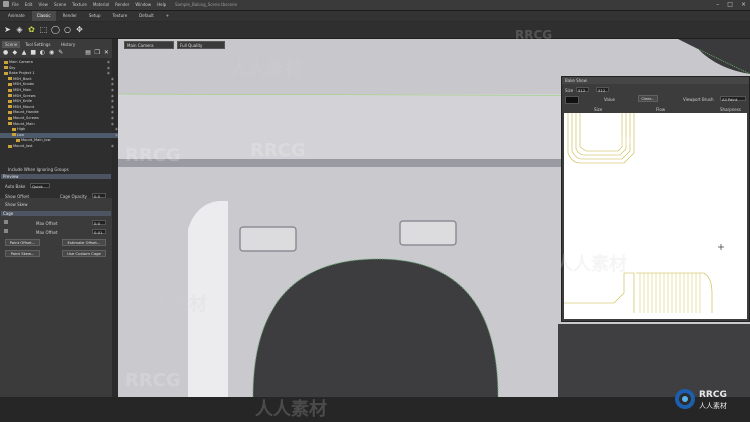  I want to click on tree-item-label: Mount_last, so click(23, 146).